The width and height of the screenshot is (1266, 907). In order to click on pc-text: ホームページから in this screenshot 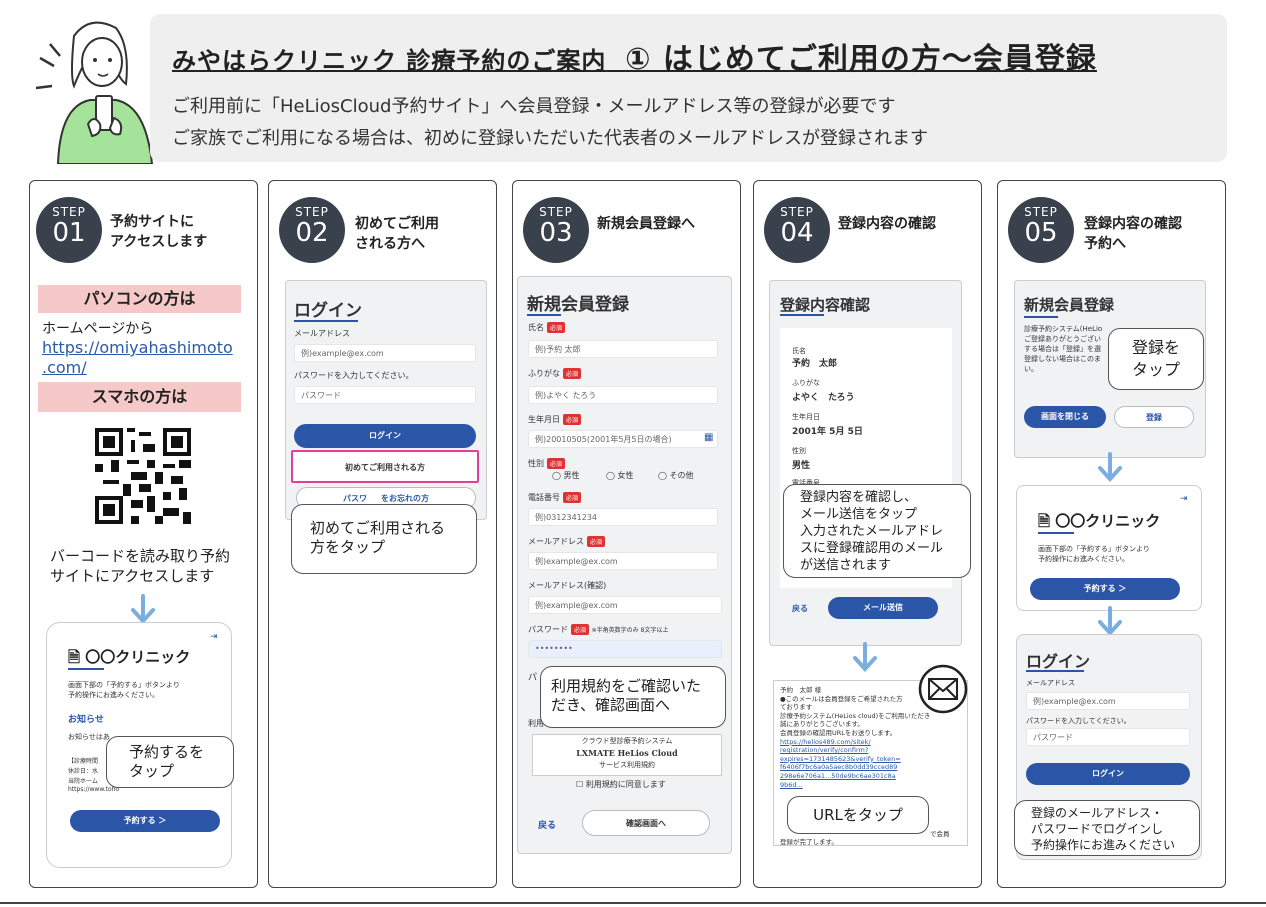, I will do `click(98, 329)`.